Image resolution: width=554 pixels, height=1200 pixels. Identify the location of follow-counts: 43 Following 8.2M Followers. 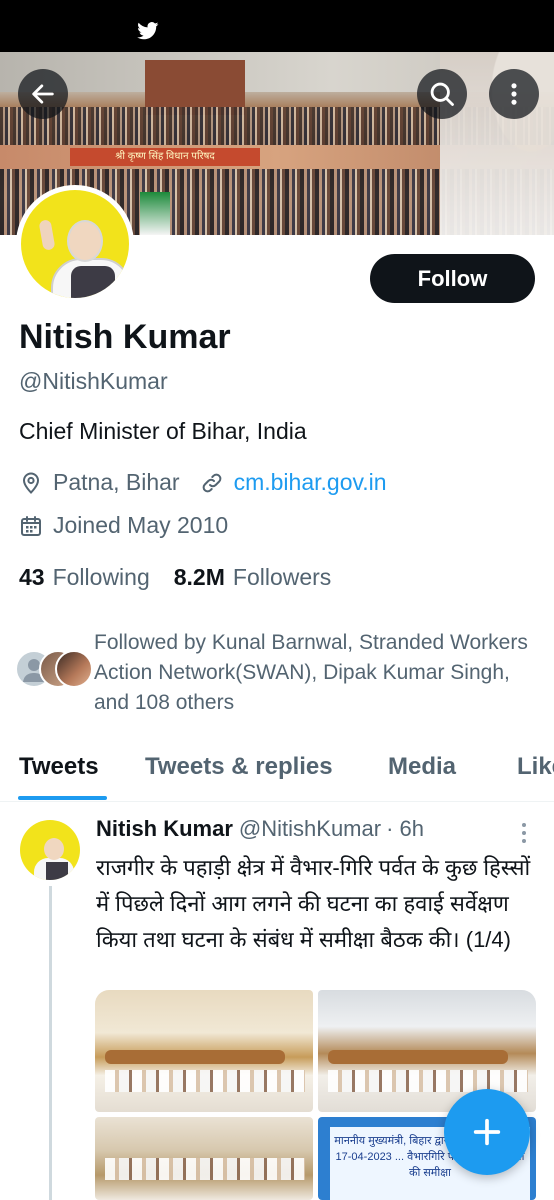
(175, 577).